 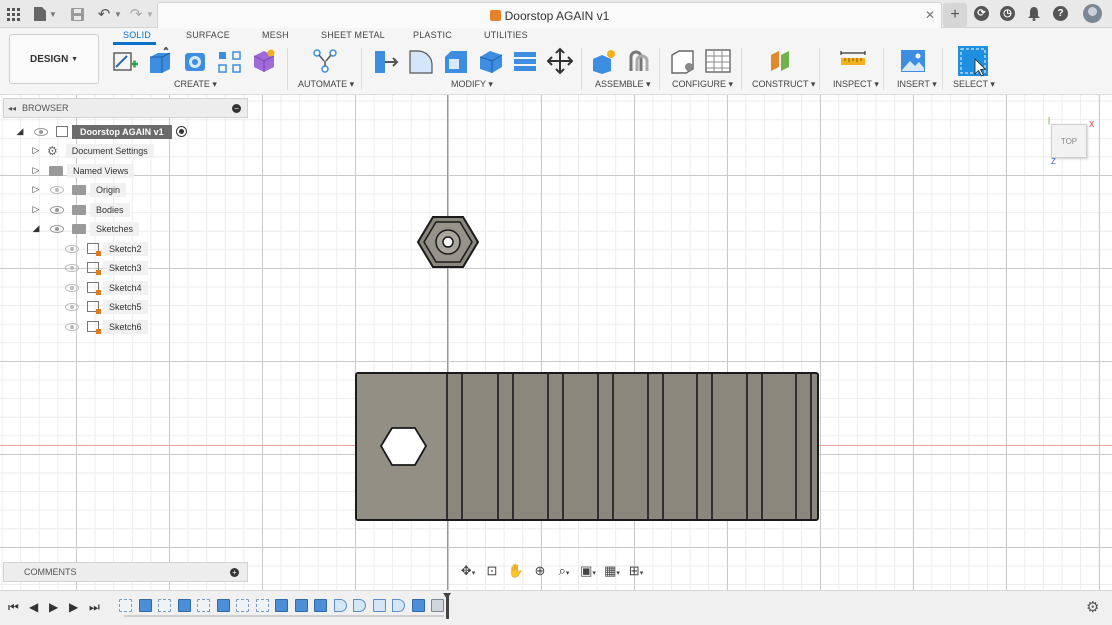 What do you see at coordinates (1007, 13) in the screenshot?
I see `job-status-icon: ◷` at bounding box center [1007, 13].